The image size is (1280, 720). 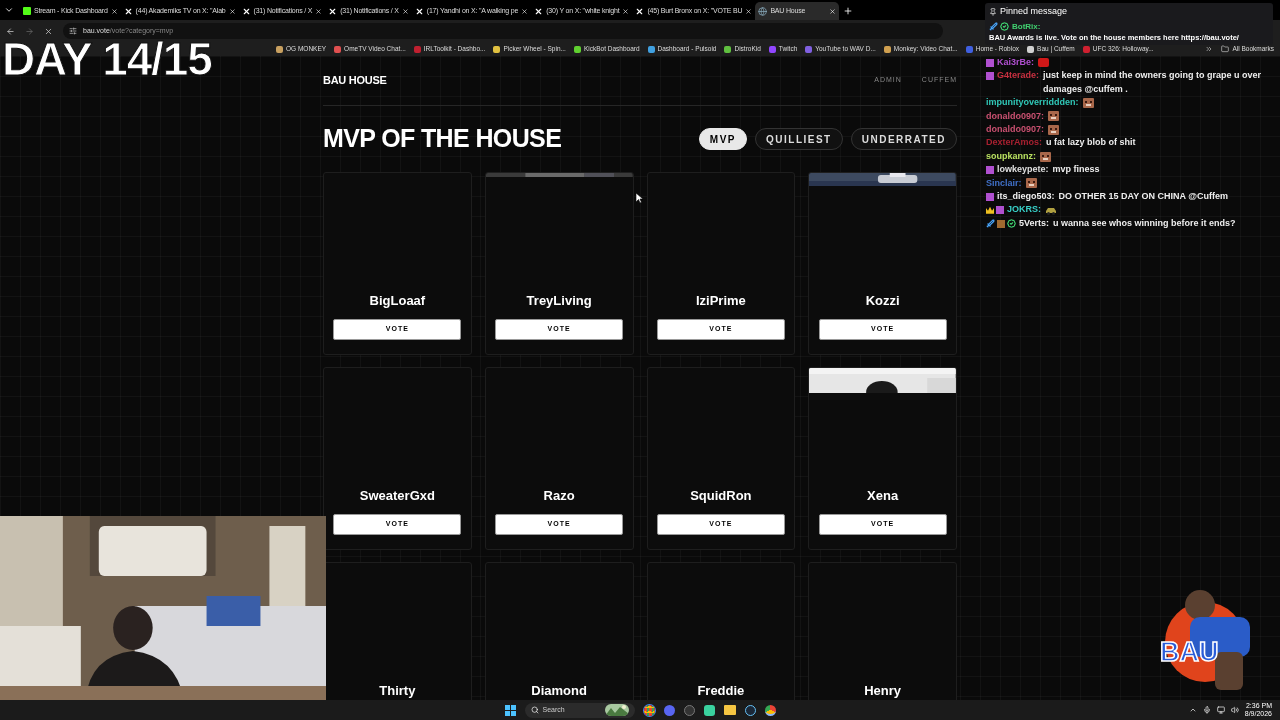 I want to click on chat-username: lowkeypete:, so click(x=1023, y=170).